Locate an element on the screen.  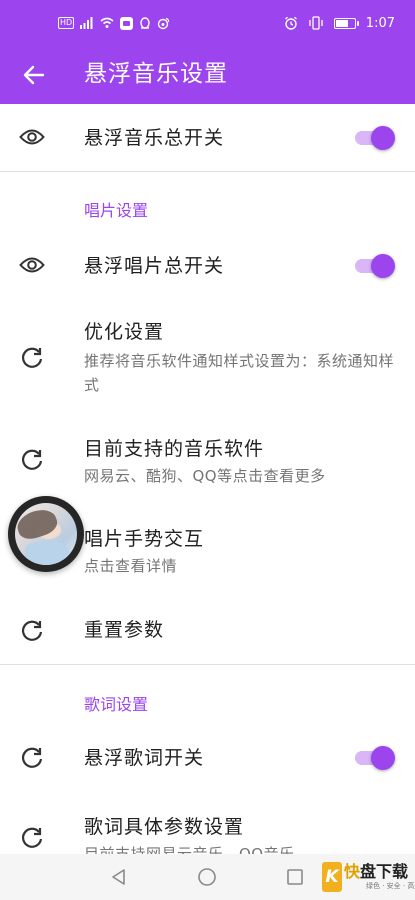
setting-title: 目前支持的音乐软件 is located at coordinates (174, 449).